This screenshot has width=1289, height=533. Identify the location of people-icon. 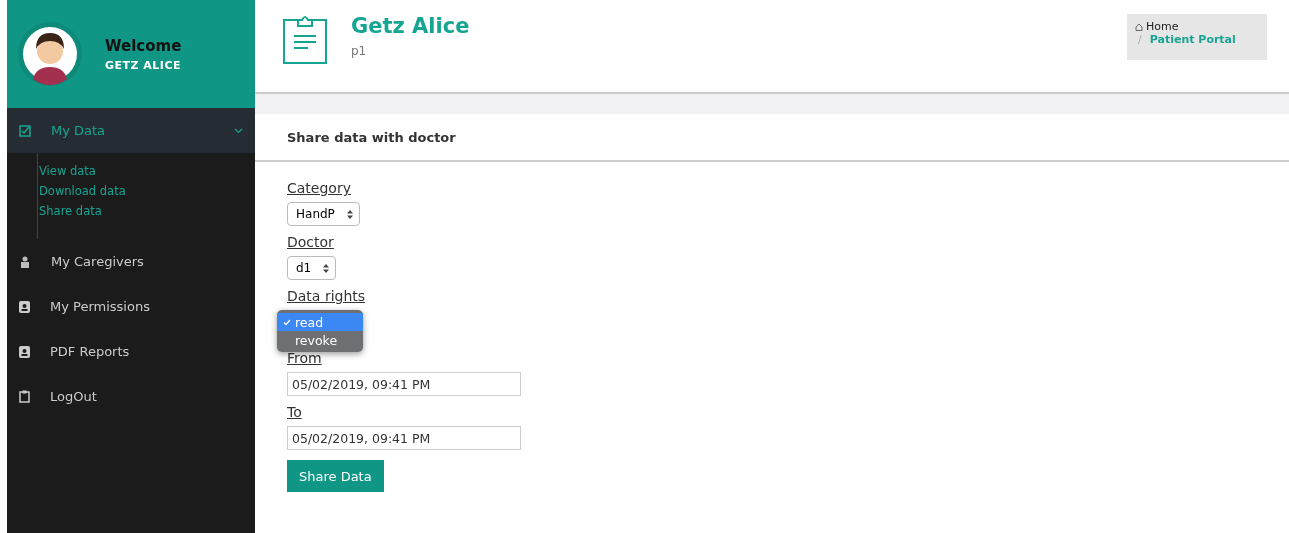
(25, 261).